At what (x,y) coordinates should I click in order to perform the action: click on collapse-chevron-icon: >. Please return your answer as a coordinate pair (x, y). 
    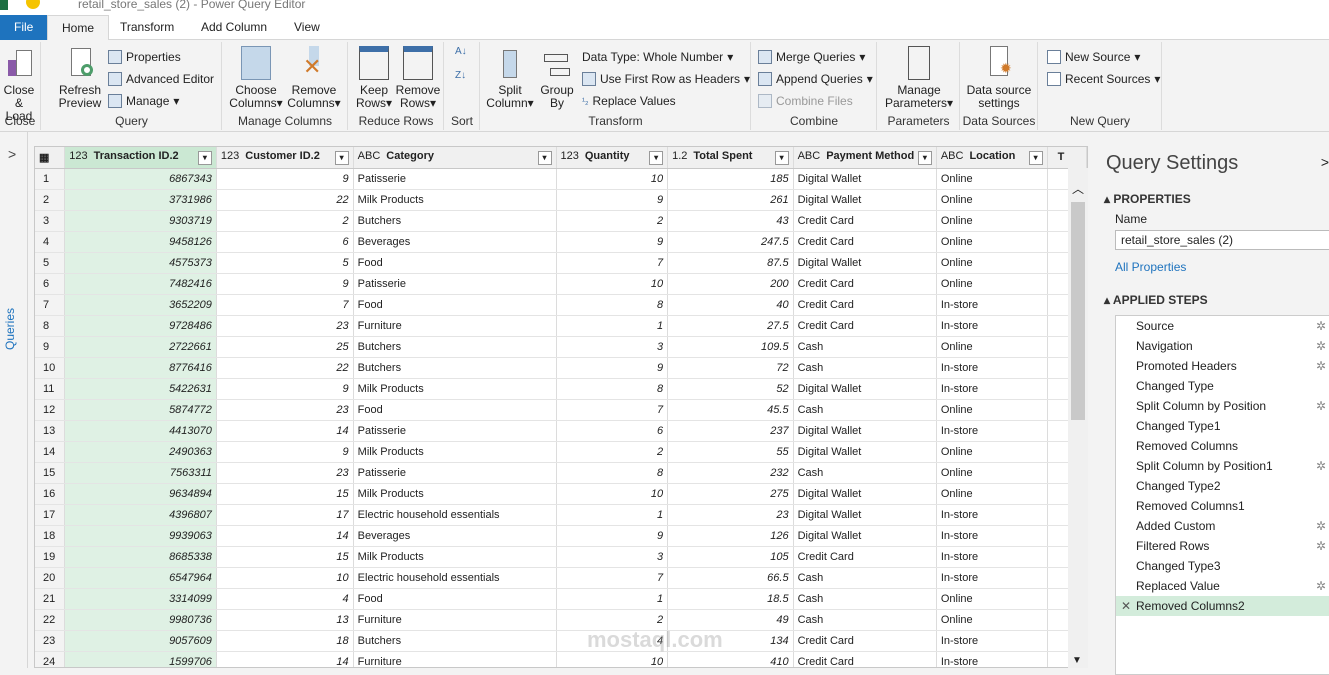
    Looking at the image, I should click on (1325, 162).